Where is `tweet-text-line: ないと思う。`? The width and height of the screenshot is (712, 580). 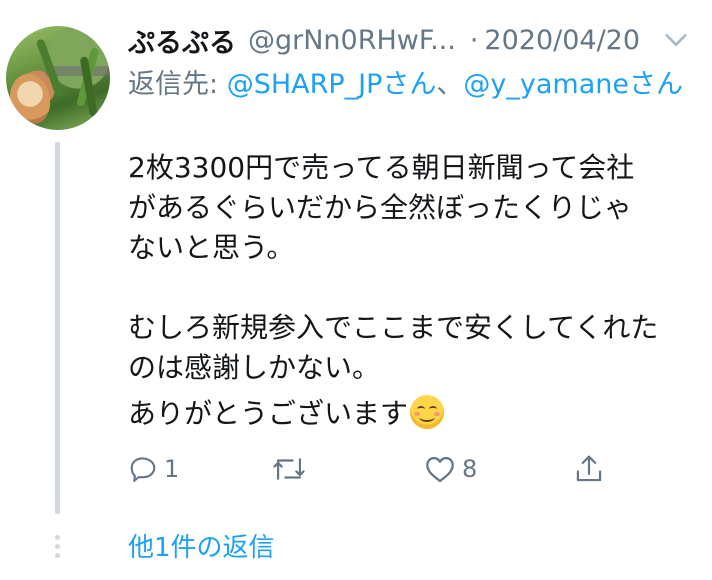 tweet-text-line: ないと思う。 is located at coordinates (211, 247).